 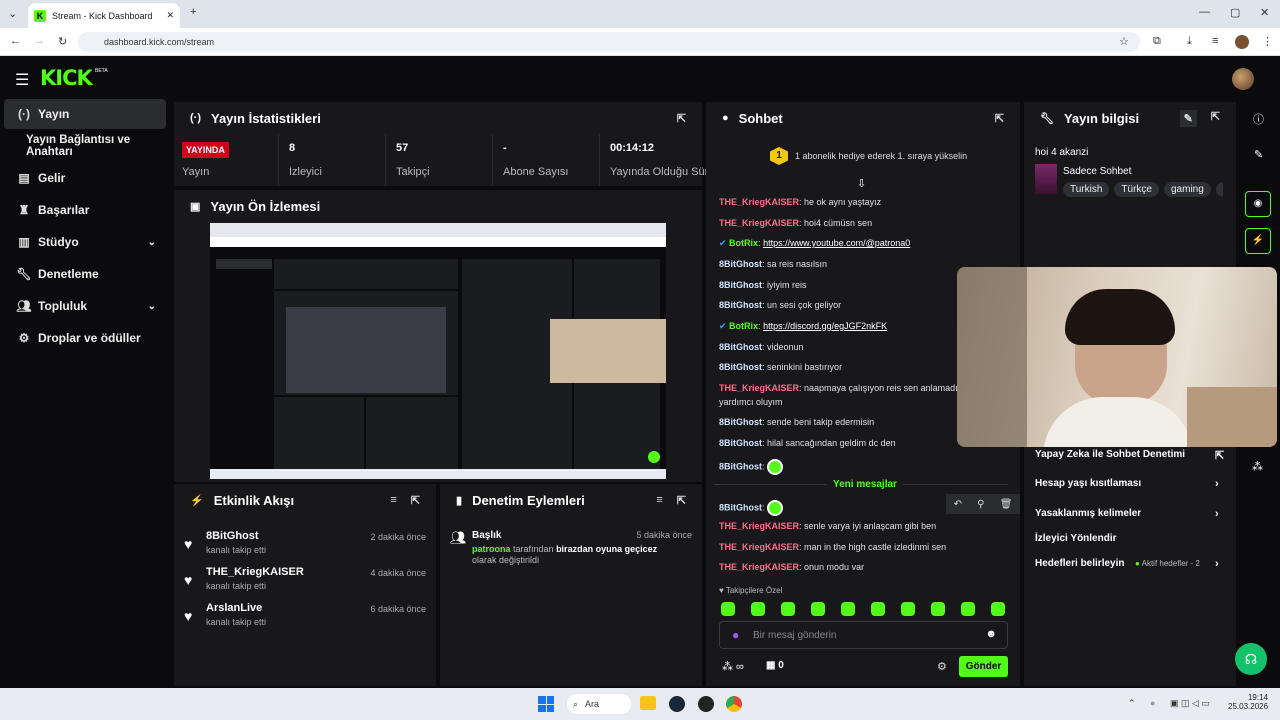 I want to click on microphone-icon: ●, so click(x=735, y=635).